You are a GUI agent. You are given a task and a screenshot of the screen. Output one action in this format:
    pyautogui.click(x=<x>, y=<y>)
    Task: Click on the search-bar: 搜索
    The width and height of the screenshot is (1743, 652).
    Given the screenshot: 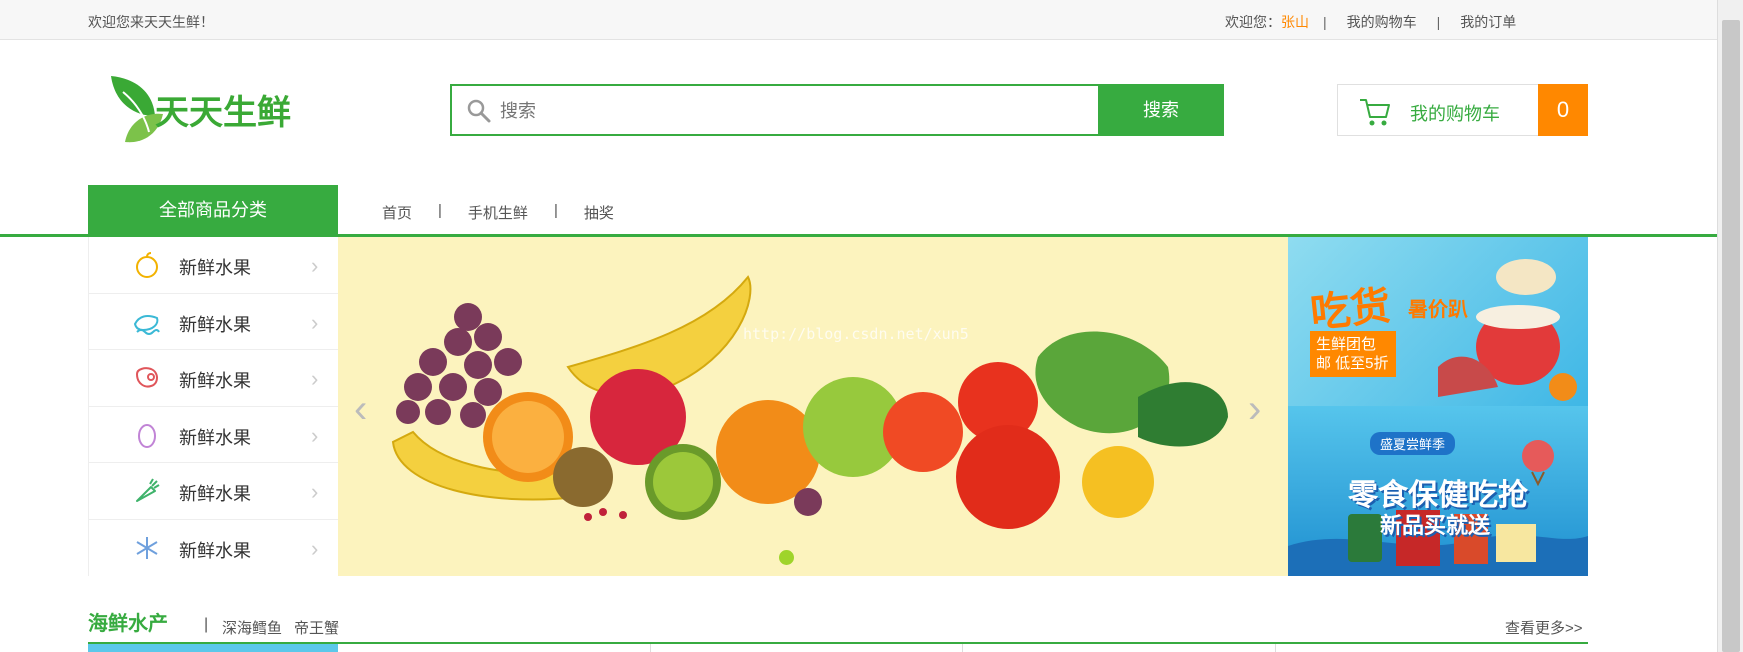 What is the action you would take?
    pyautogui.click(x=837, y=110)
    